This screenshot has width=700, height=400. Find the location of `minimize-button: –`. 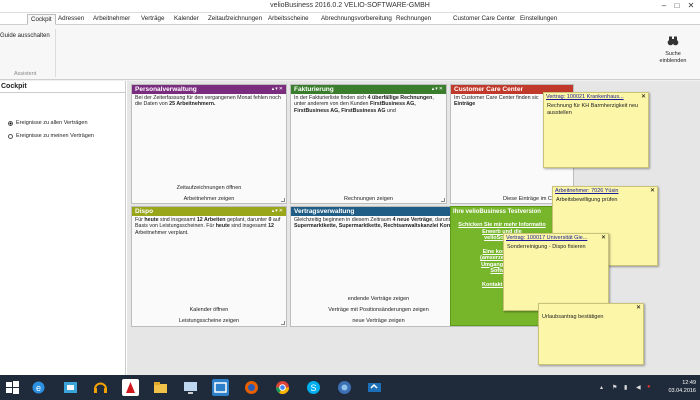

minimize-button: – is located at coordinates (664, 5).